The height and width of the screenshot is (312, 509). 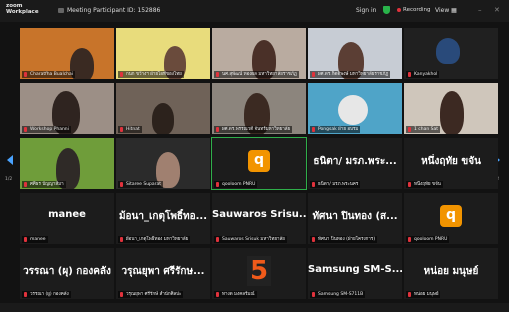 What do you see at coordinates (235, 294) in the screenshot?
I see `participant-name: ทางด มงคลร์มณ์` at bounding box center [235, 294].